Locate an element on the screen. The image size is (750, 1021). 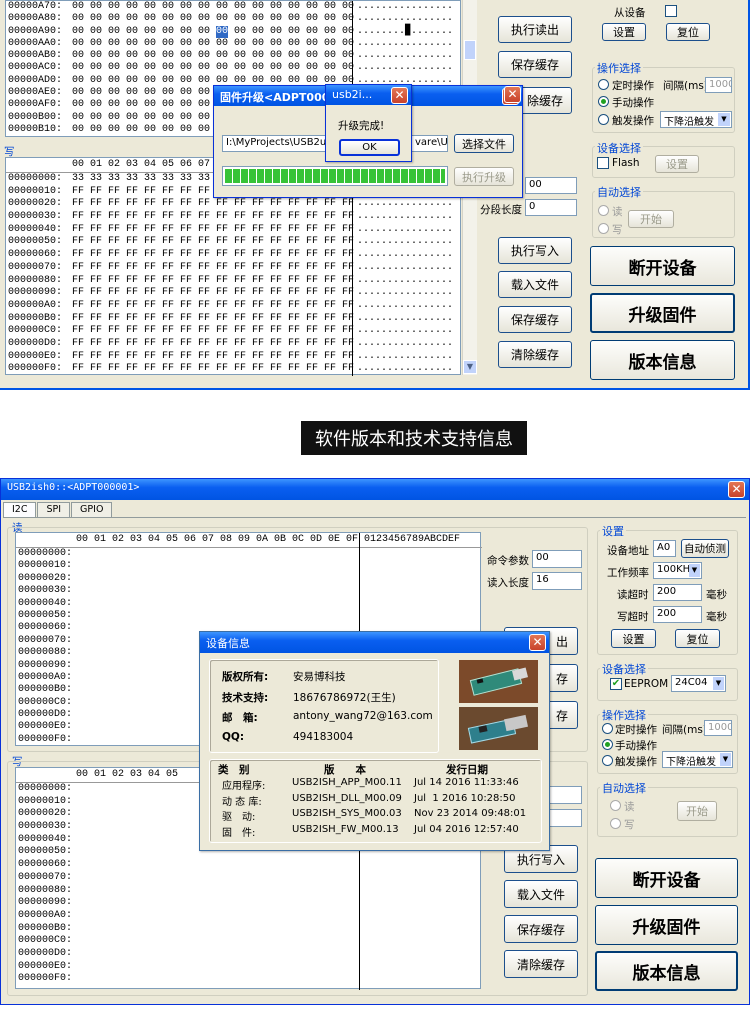
info-row-value: antony_wang72@163.com is located at coordinates (363, 716).